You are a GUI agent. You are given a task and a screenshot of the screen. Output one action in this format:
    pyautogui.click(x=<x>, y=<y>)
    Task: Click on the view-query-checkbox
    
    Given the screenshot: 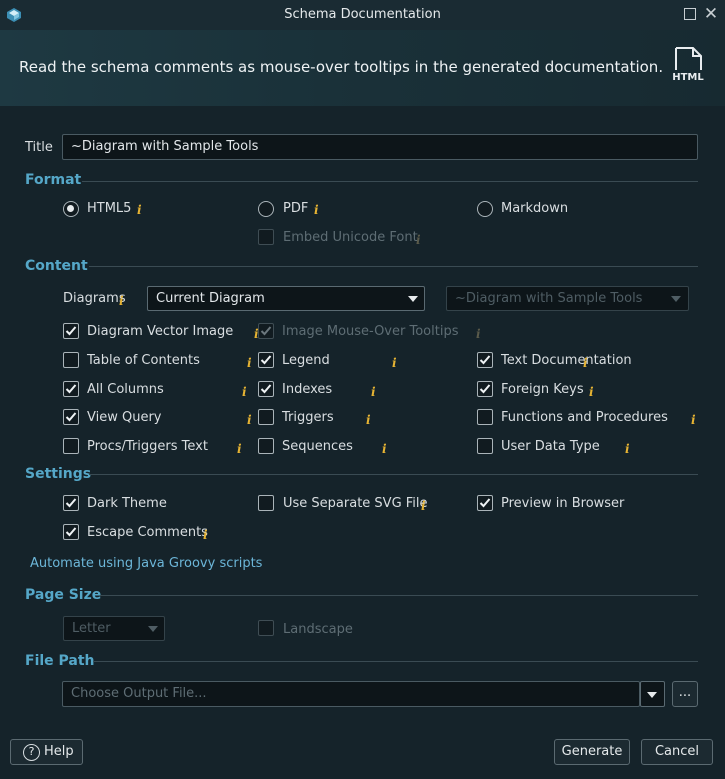 What is the action you would take?
    pyautogui.click(x=71, y=417)
    